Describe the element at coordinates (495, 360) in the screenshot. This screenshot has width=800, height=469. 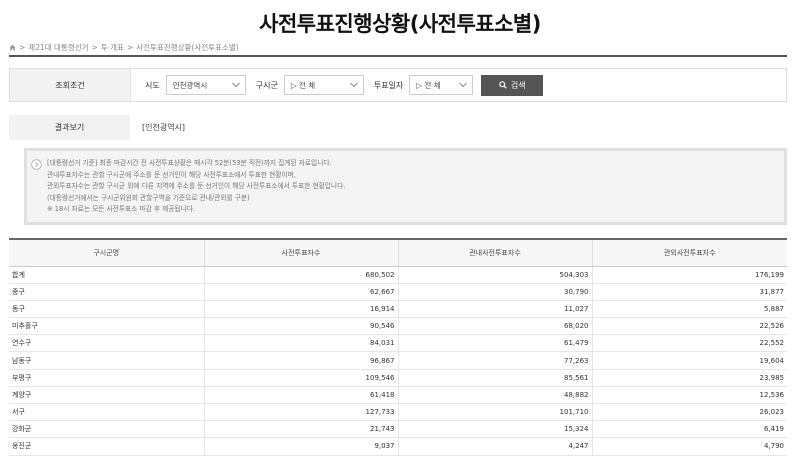
I see `cell-in-district: 77,263` at that location.